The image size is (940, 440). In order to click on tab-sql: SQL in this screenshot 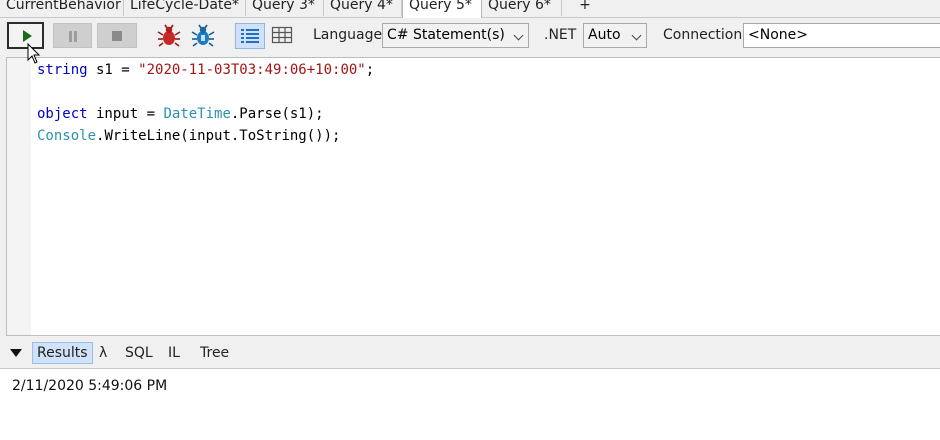, I will do `click(139, 353)`.